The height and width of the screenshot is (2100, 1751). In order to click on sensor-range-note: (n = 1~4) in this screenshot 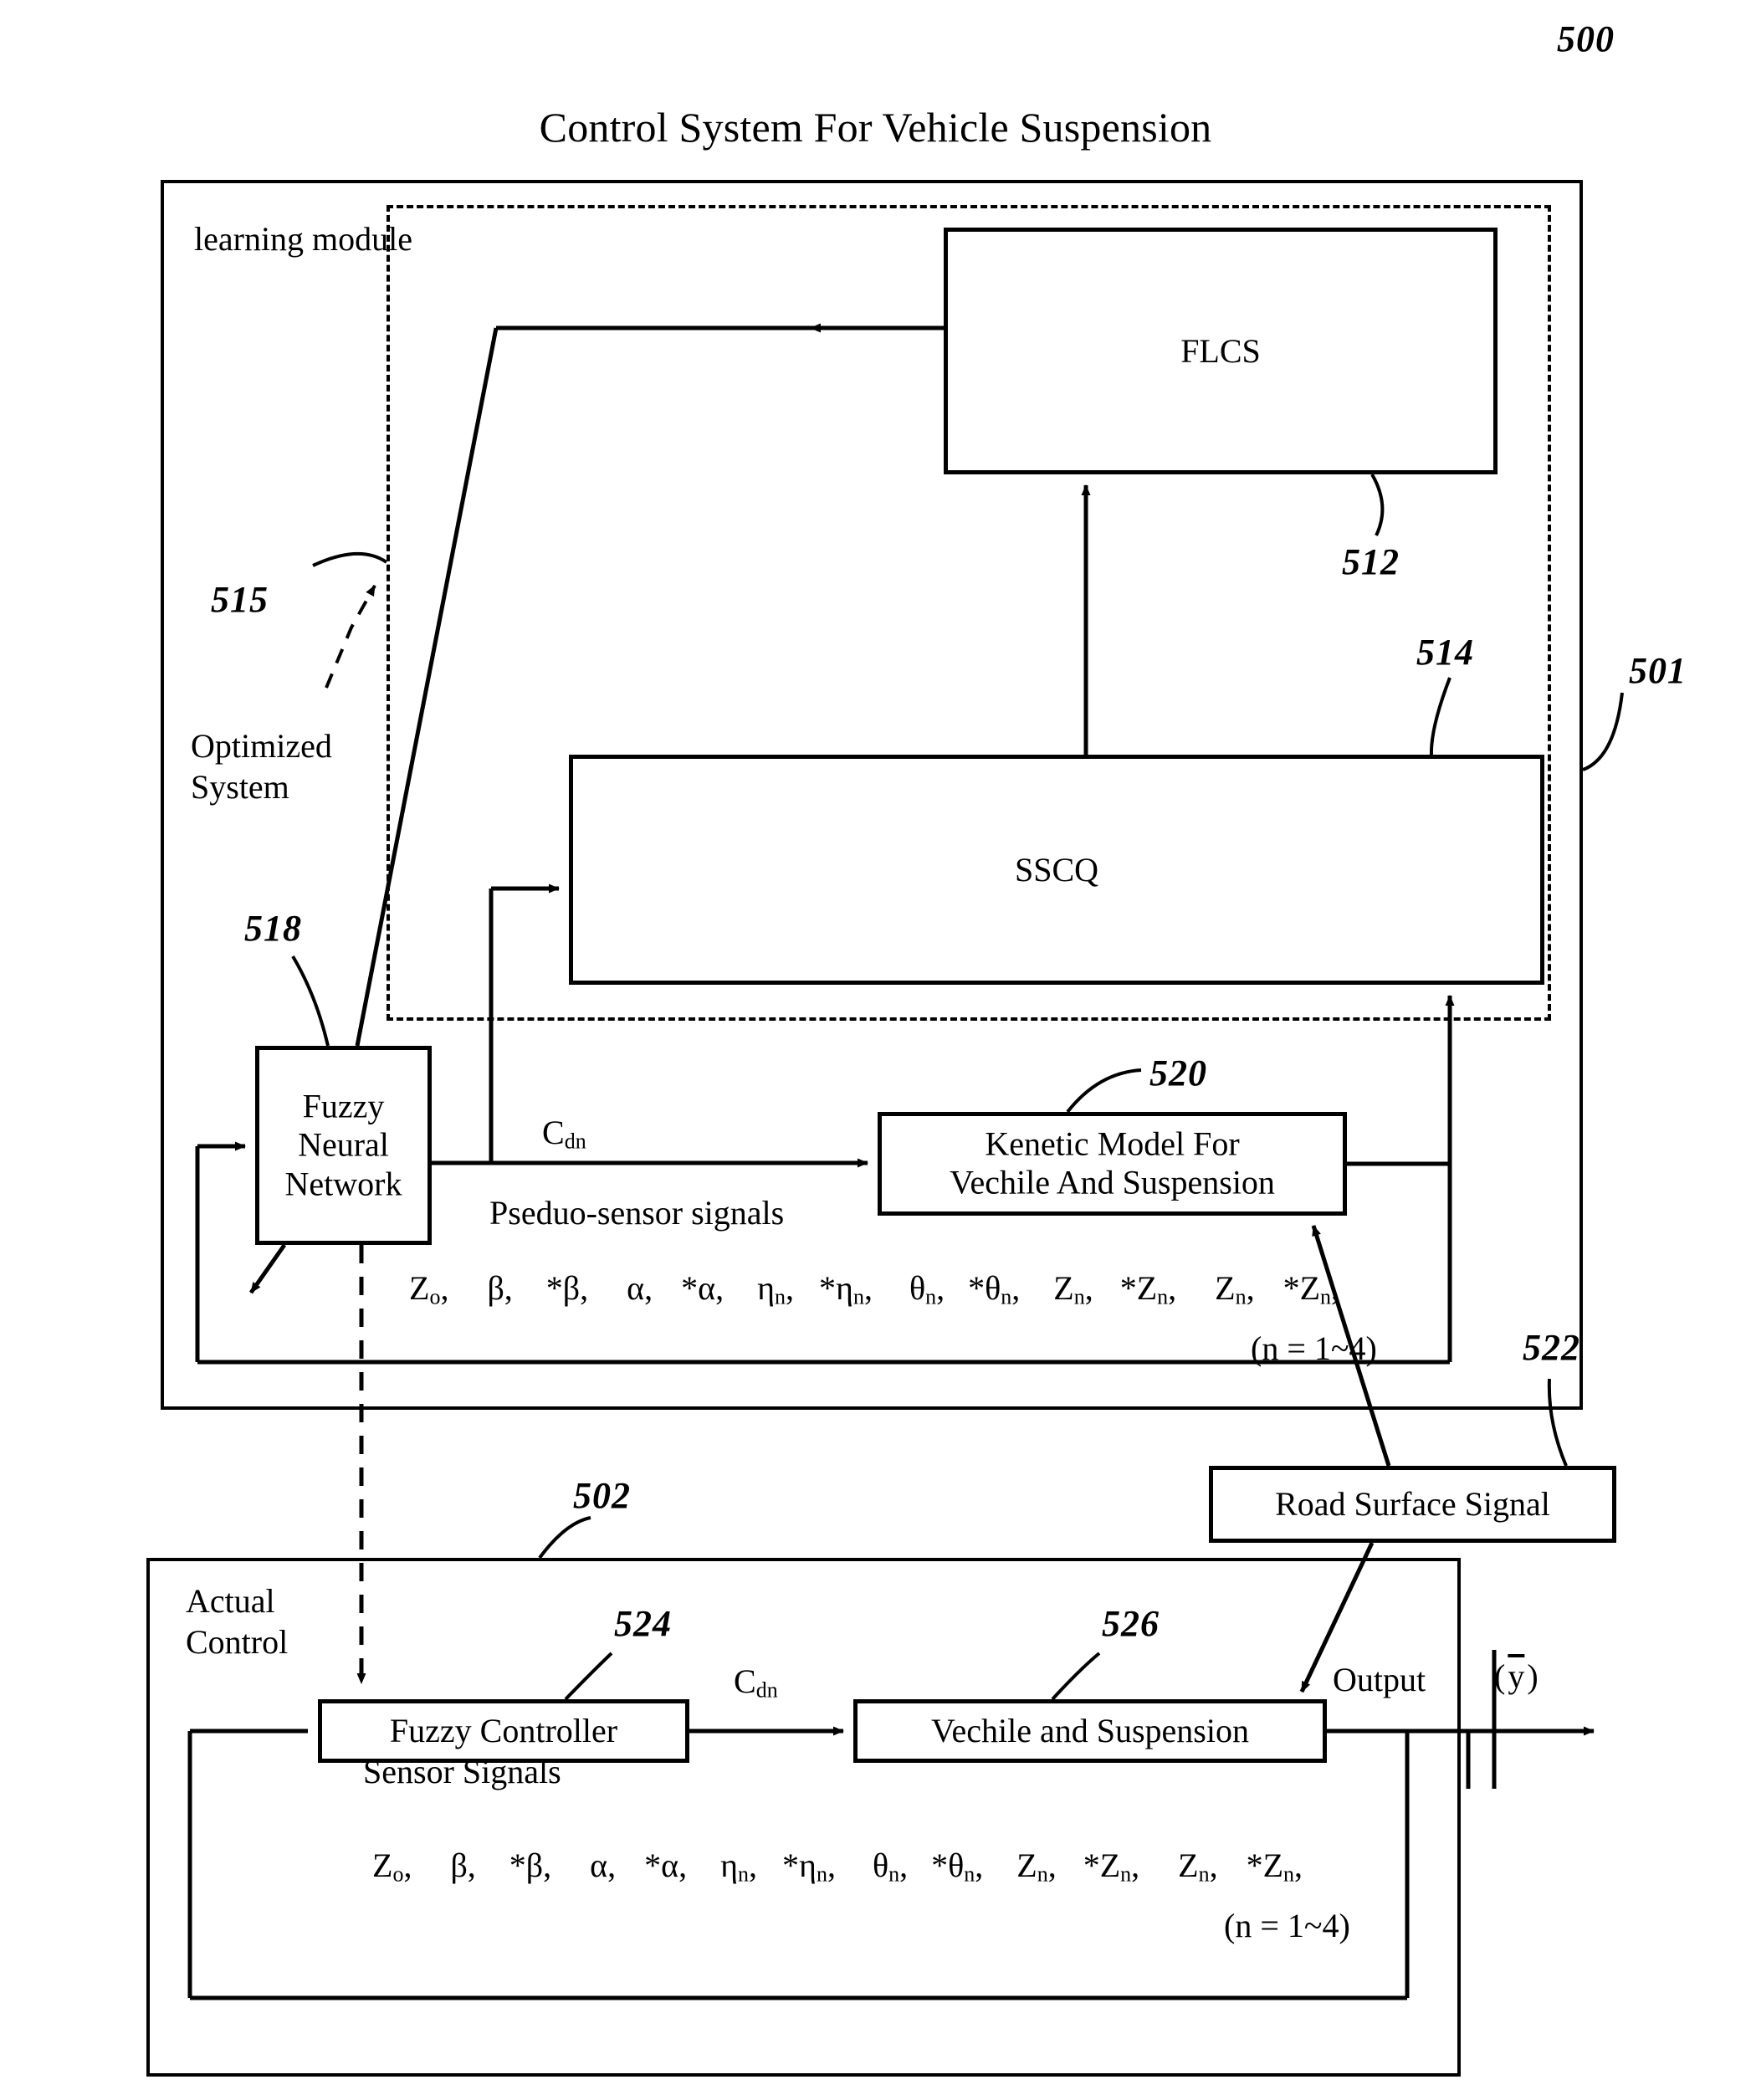, I will do `click(1287, 1926)`.